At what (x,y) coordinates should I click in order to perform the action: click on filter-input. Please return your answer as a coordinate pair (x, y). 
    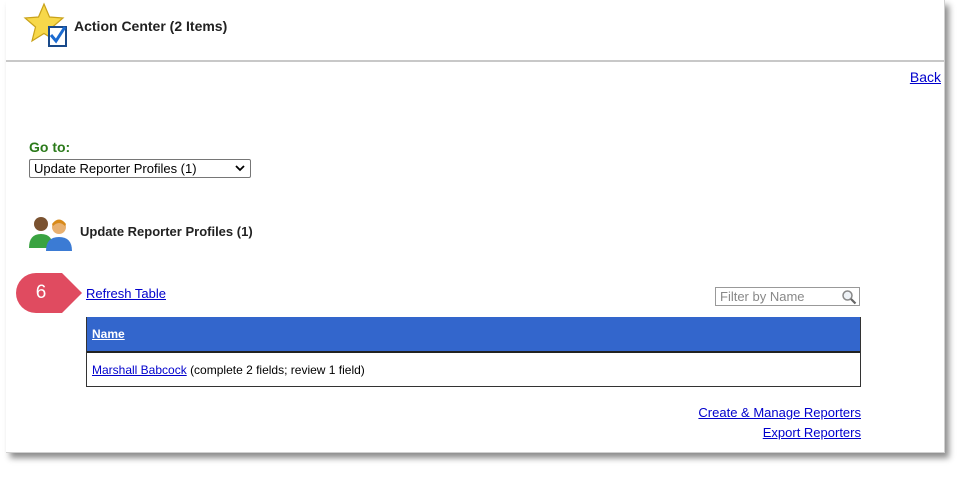
    Looking at the image, I should click on (777, 296).